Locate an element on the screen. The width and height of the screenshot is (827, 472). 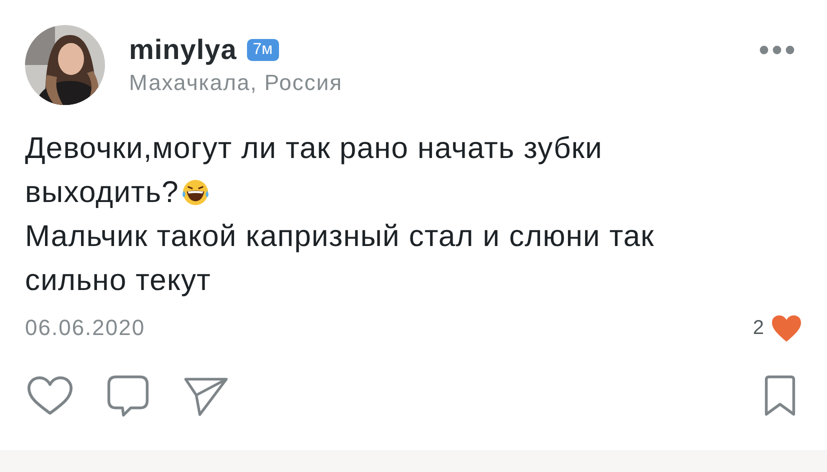
location: Махачкала, Россия is located at coordinates (236, 83).